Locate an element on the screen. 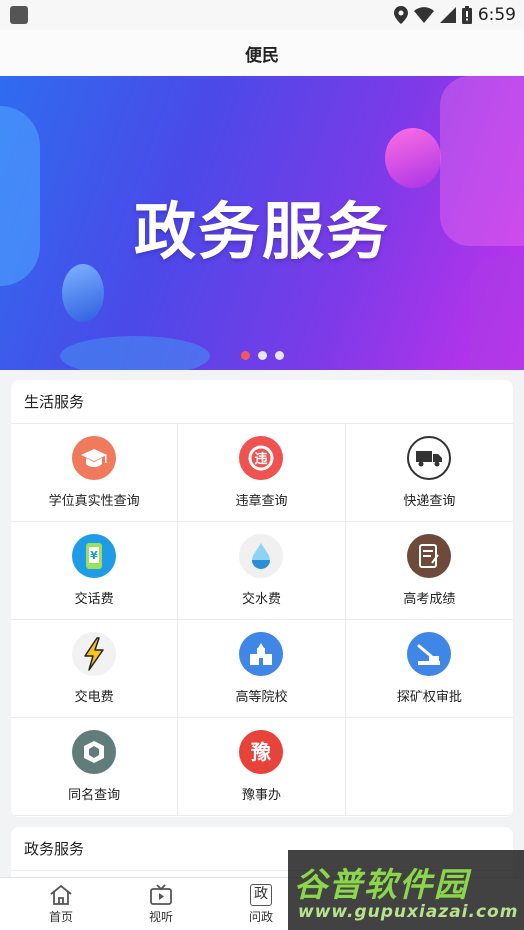 This screenshot has height=930, width=524. carousel-indicator is located at coordinates (262, 355).